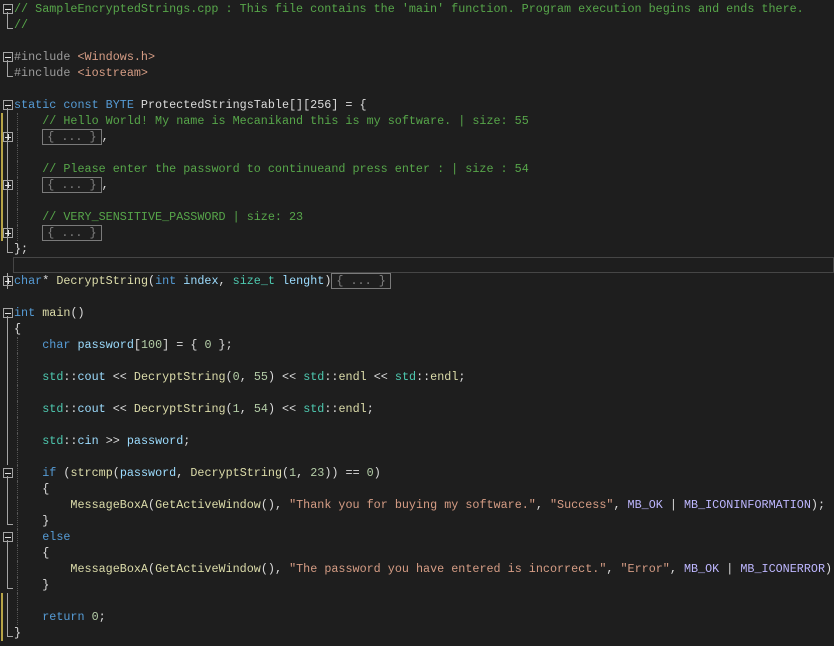 The height and width of the screenshot is (646, 834). I want to click on code-text: std::cin >> password;, so click(102, 441).